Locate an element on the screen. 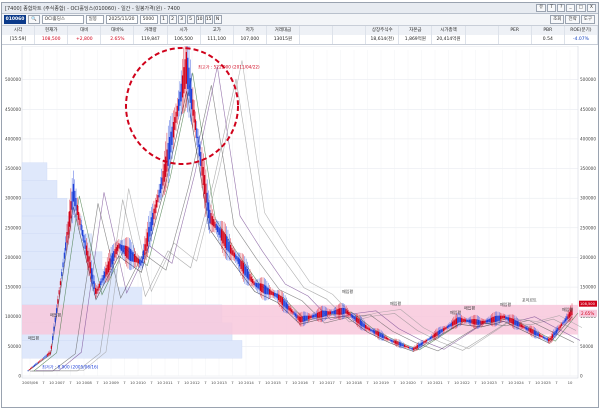  period-button-3: 3 is located at coordinates (181, 19).